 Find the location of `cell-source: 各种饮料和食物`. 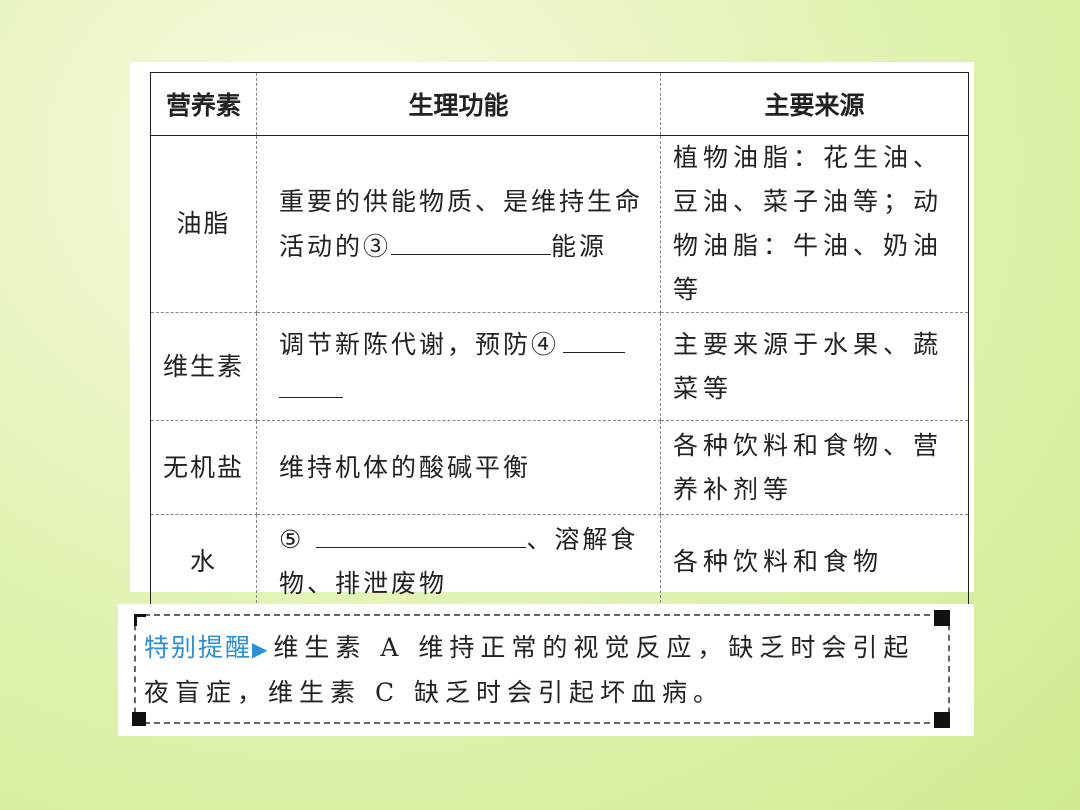

cell-source: 各种饮料和食物 is located at coordinates (814, 561).